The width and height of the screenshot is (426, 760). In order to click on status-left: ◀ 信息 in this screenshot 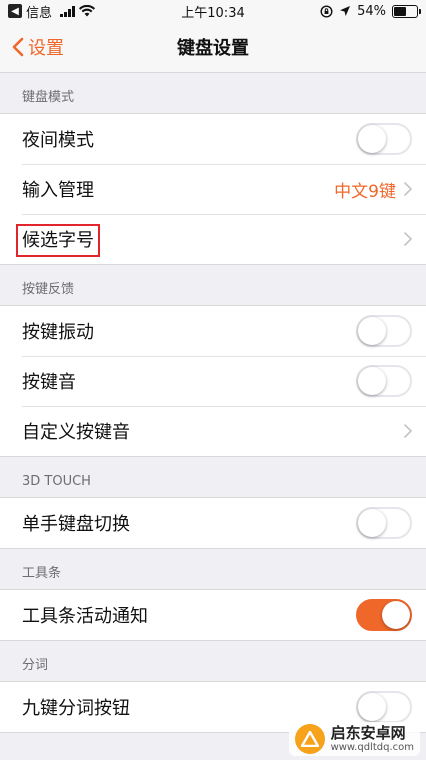, I will do `click(52, 11)`.